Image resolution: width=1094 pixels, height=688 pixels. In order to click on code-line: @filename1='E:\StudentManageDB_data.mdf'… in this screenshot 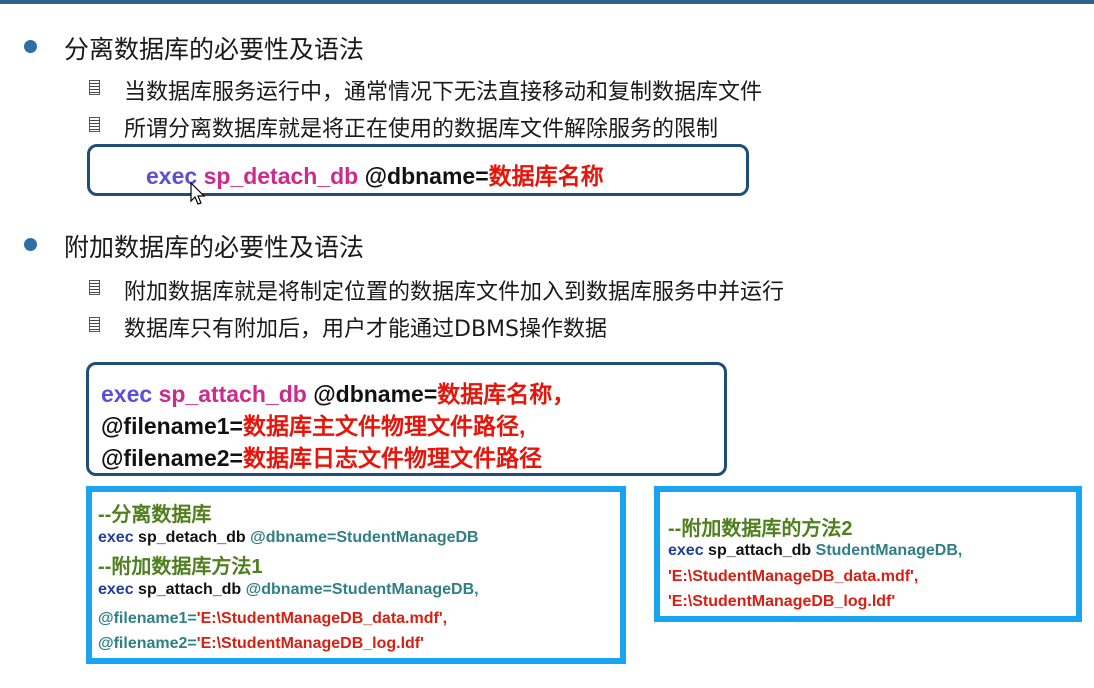, I will do `click(272, 619)`.